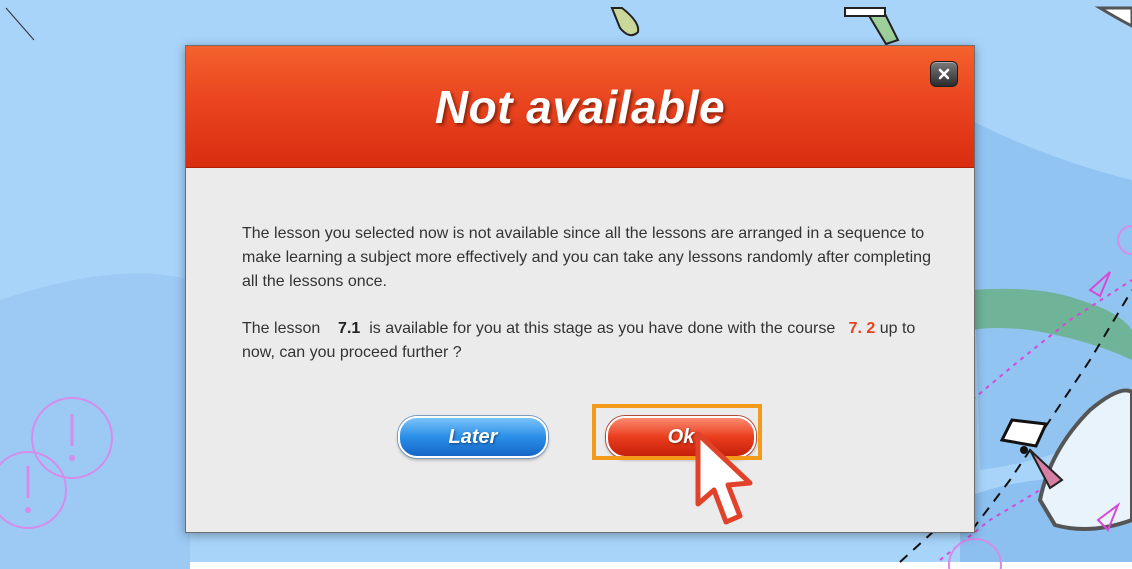 This screenshot has height=569, width=1132. I want to click on close-icon, so click(944, 74).